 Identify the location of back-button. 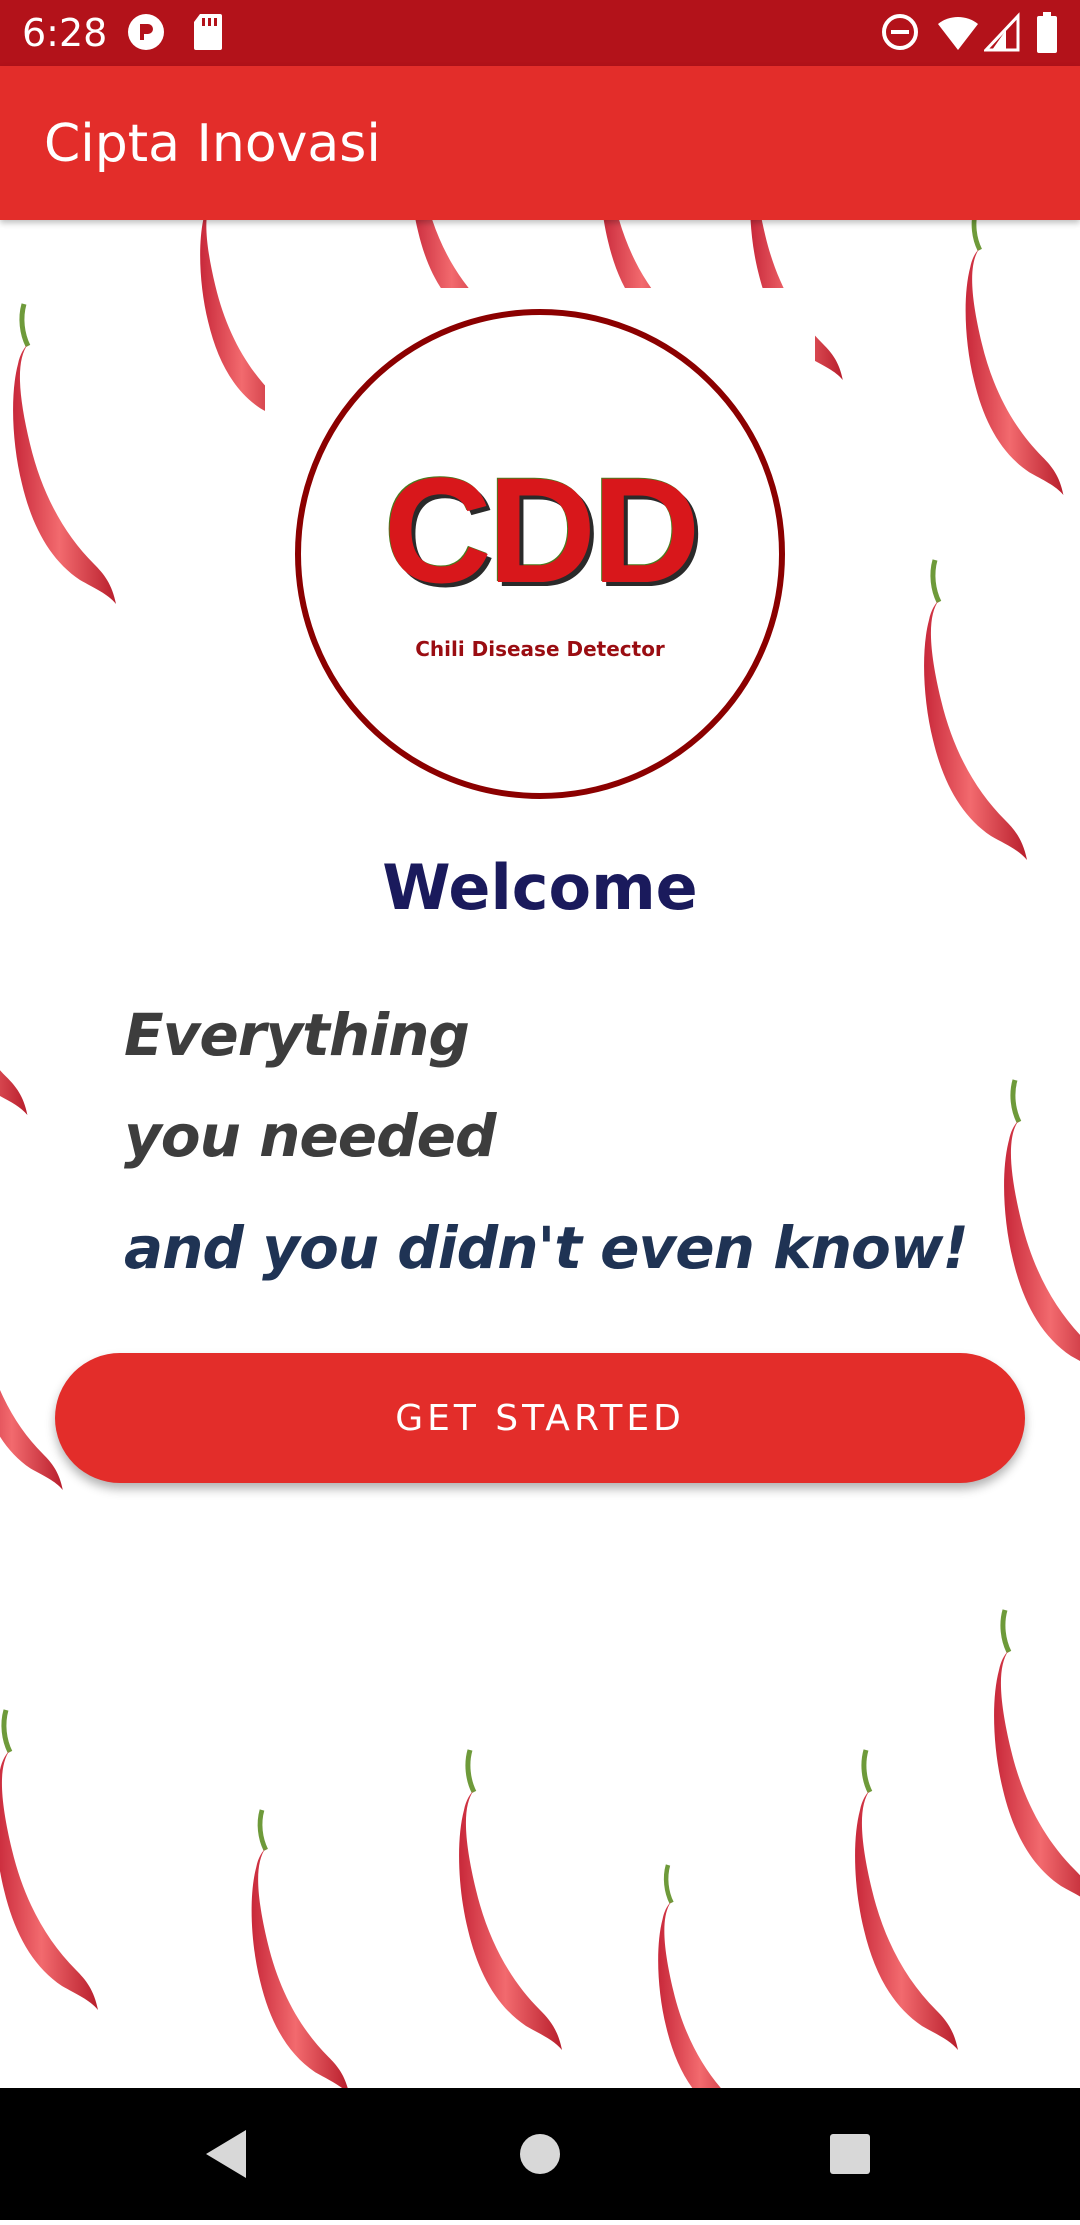
(226, 2154).